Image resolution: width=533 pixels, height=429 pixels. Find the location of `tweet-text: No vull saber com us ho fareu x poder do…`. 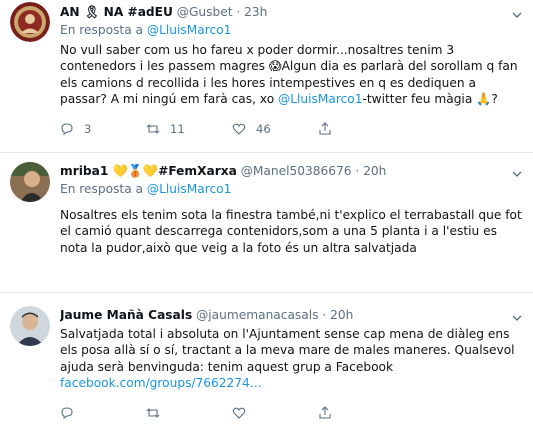

tweet-text: No vull saber com us ho fareu x poder do… is located at coordinates (289, 74).